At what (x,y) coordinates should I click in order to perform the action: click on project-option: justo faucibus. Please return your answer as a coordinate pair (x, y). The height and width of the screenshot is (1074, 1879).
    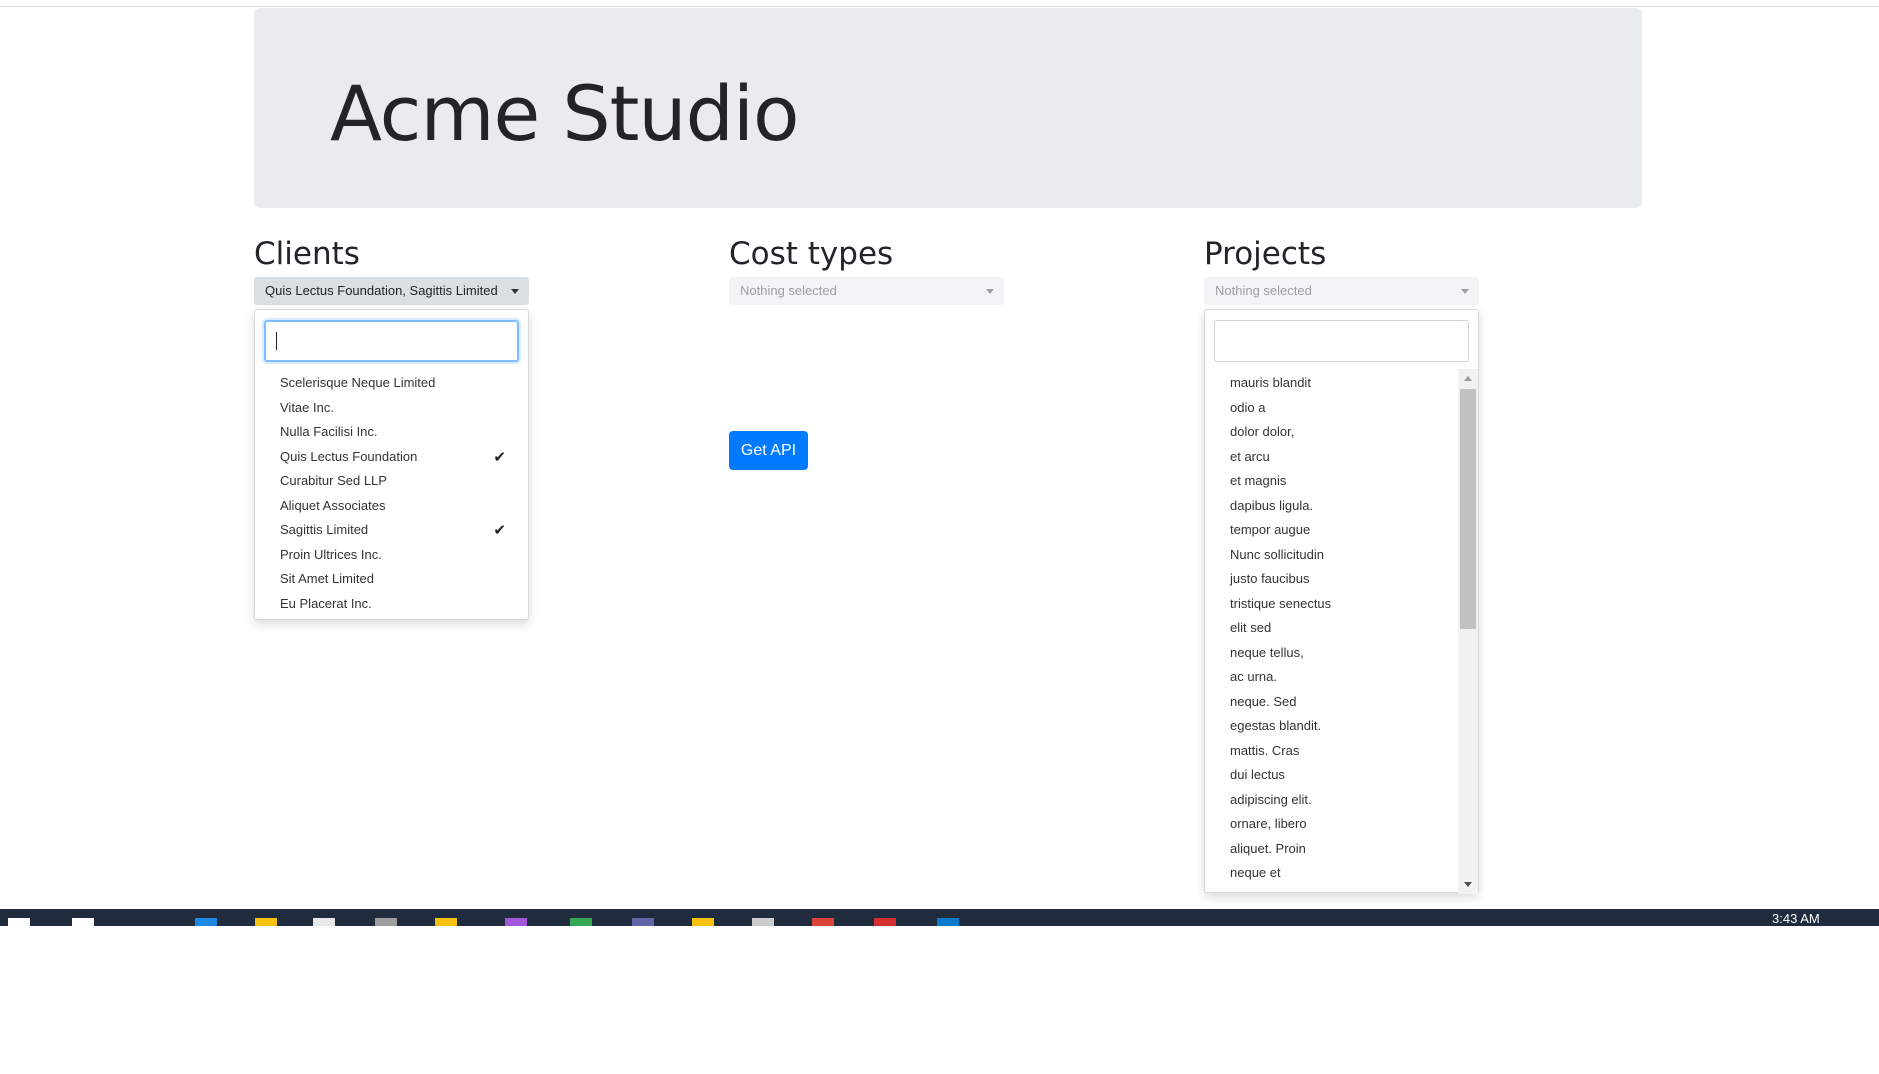
    Looking at the image, I should click on (1270, 579).